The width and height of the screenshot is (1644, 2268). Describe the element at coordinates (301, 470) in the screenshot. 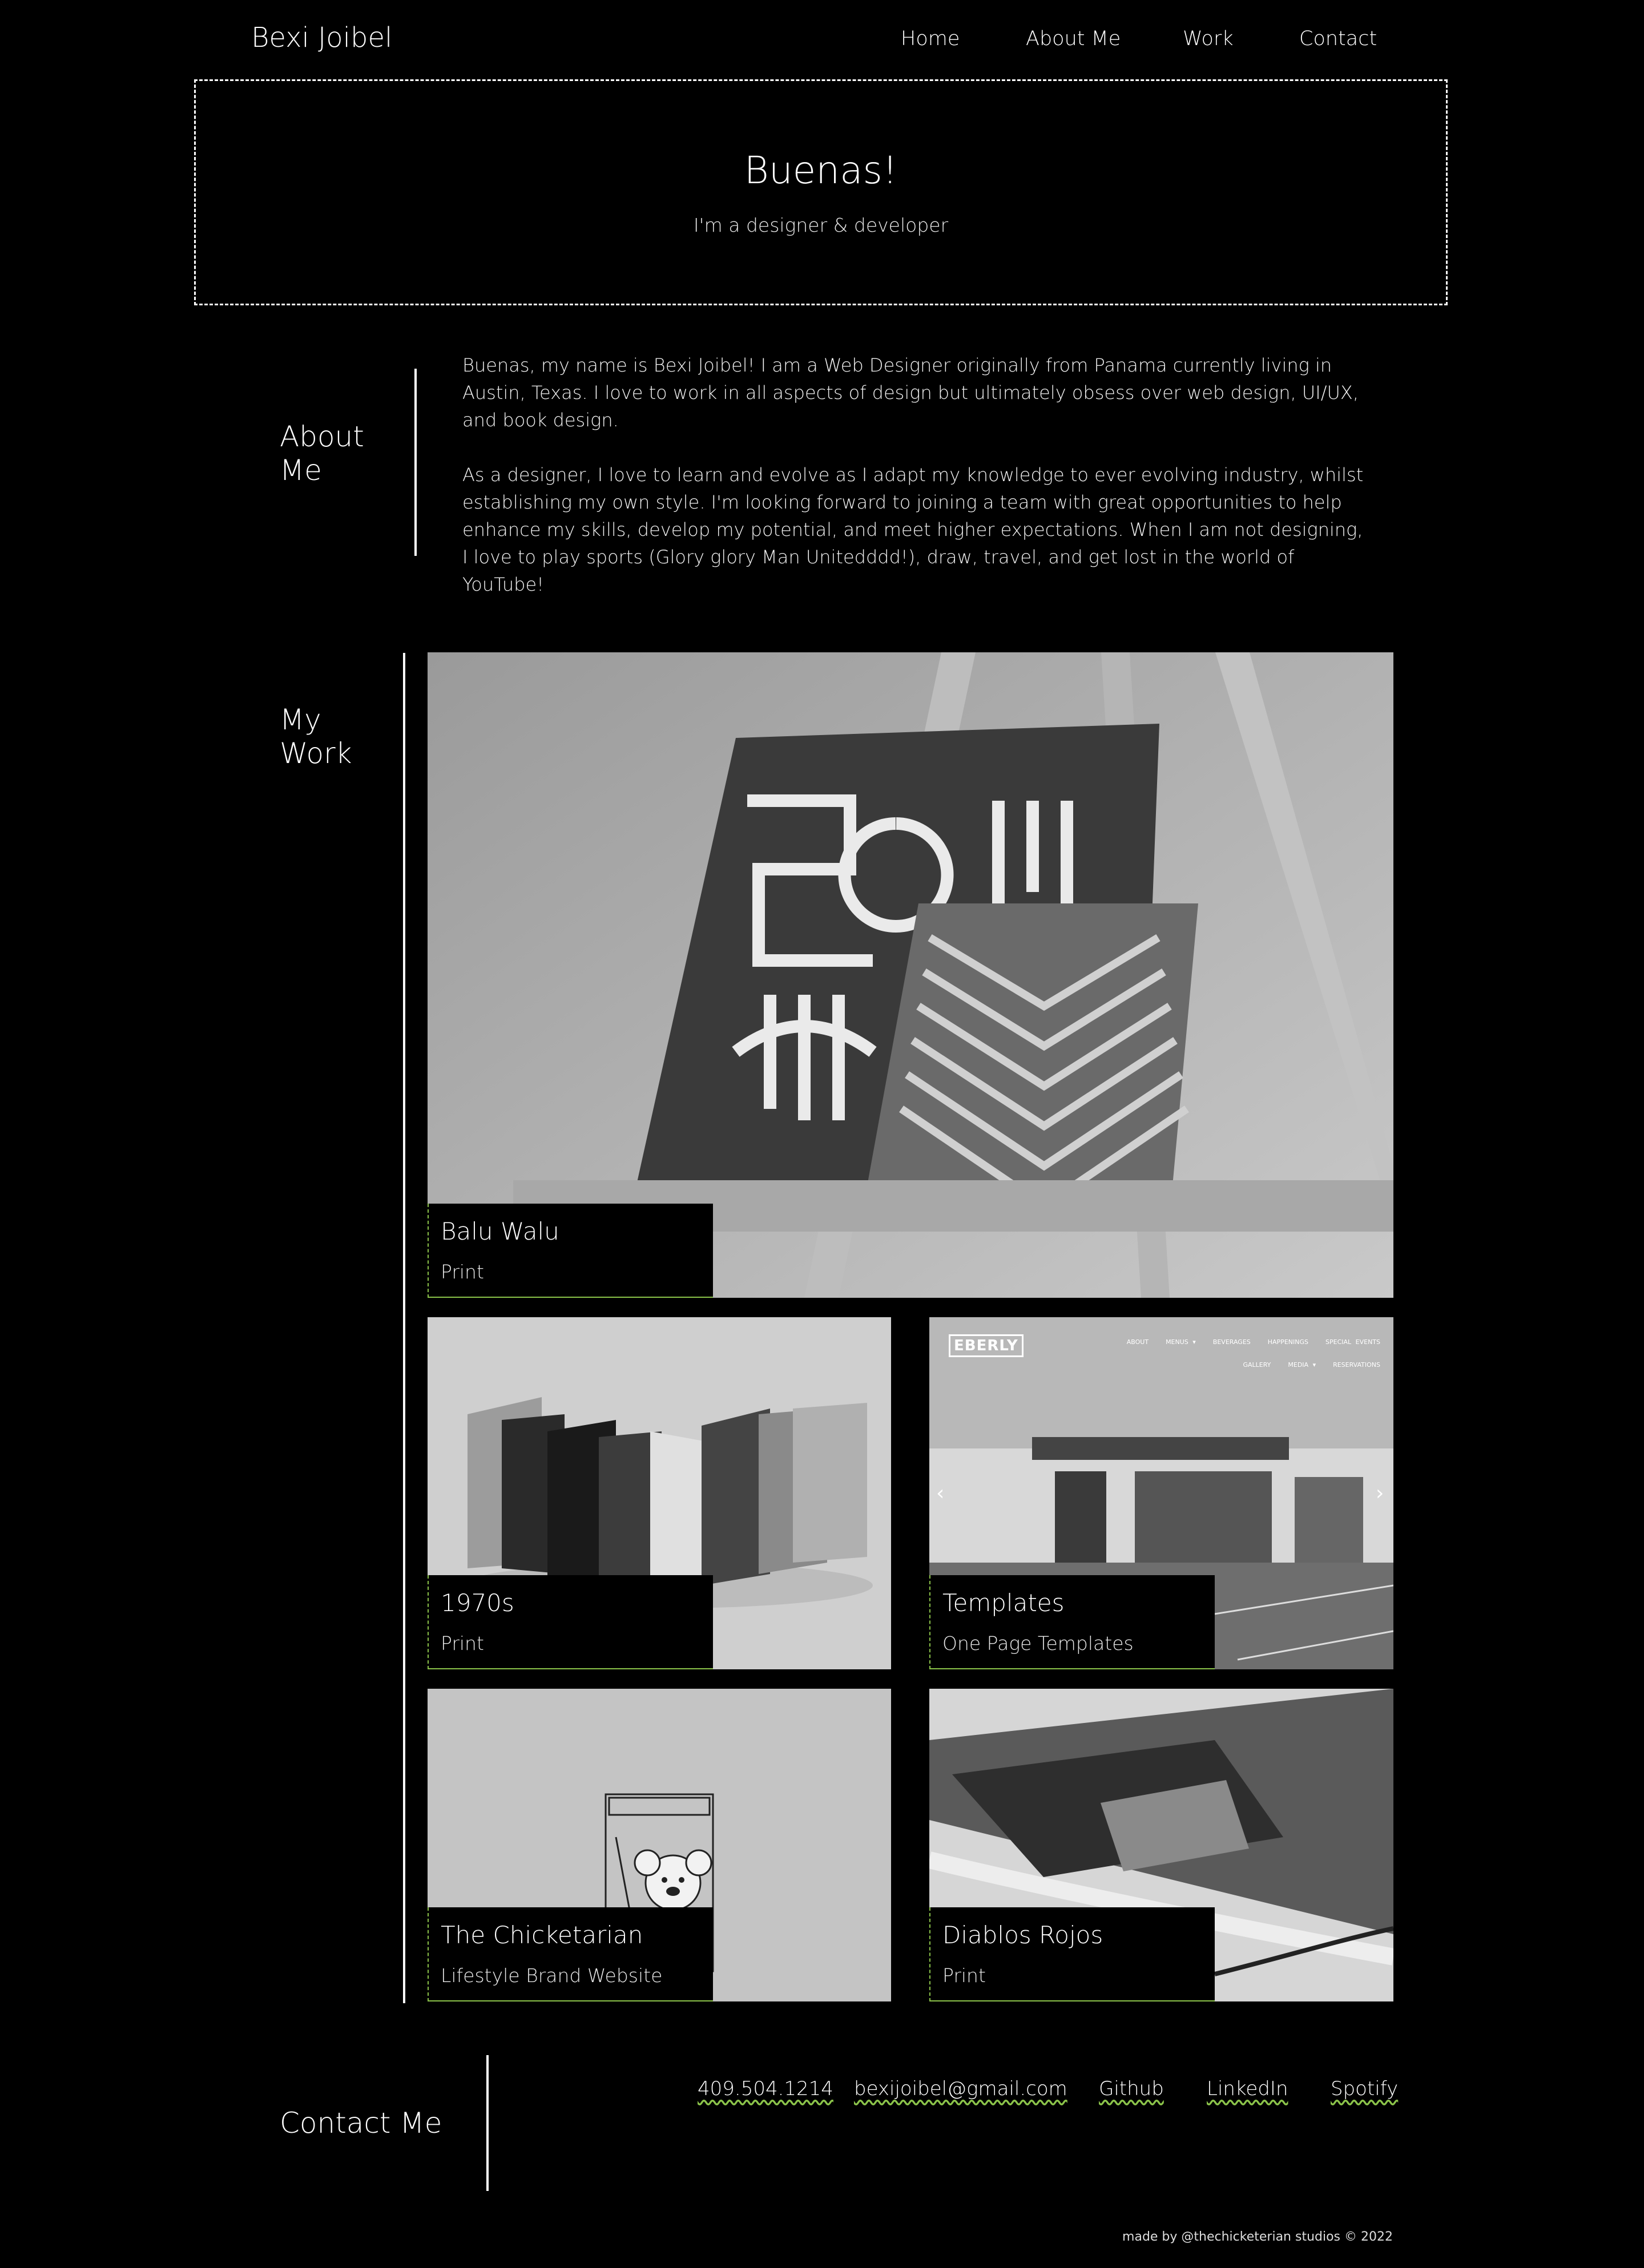

I see `about-heading-line2: Me` at that location.